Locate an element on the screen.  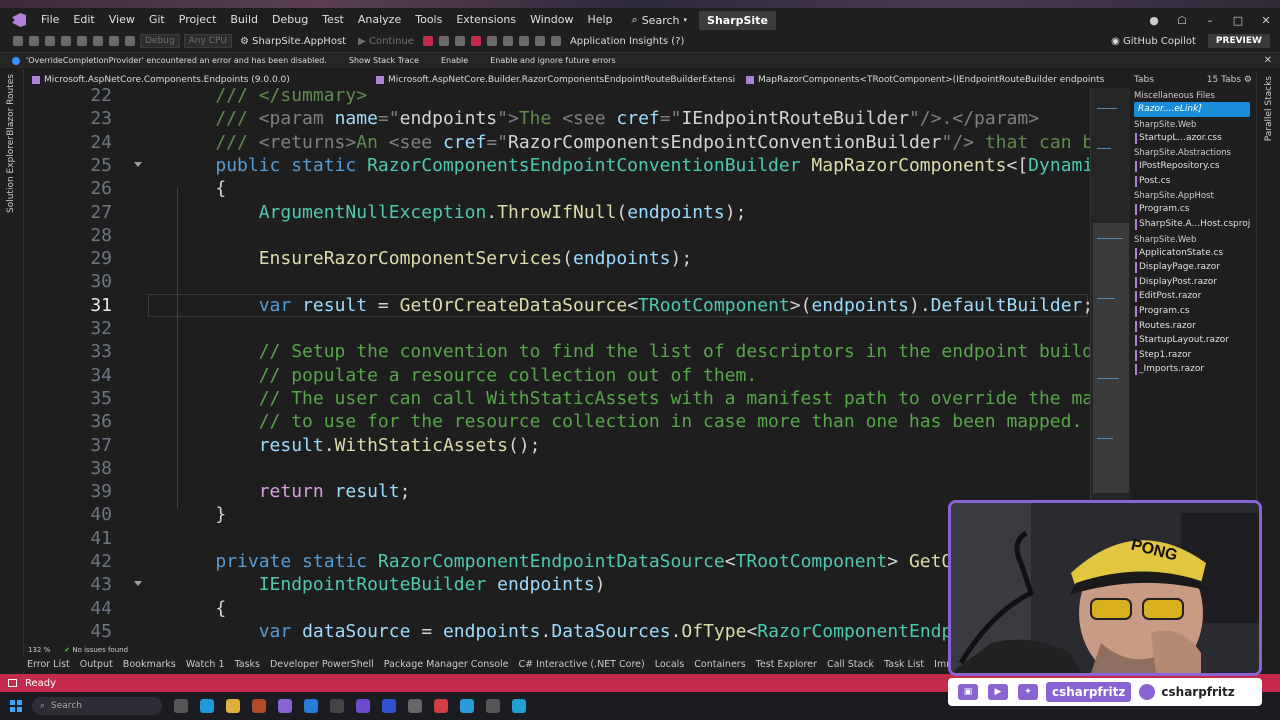
code-line: 30 is located at coordinates (557, 281).